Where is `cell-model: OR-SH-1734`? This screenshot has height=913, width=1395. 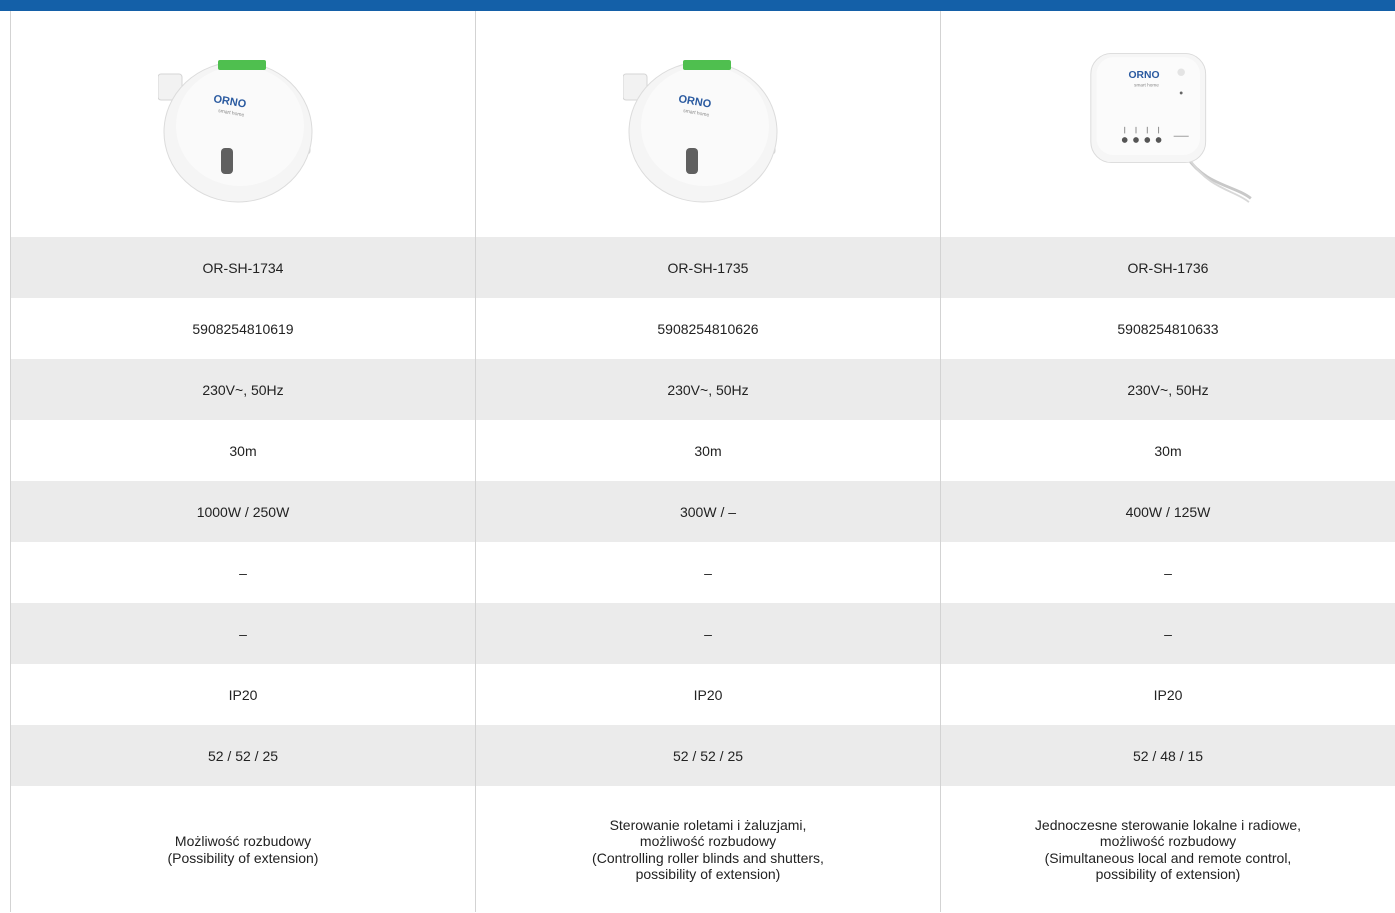
cell-model: OR-SH-1734 is located at coordinates (243, 267).